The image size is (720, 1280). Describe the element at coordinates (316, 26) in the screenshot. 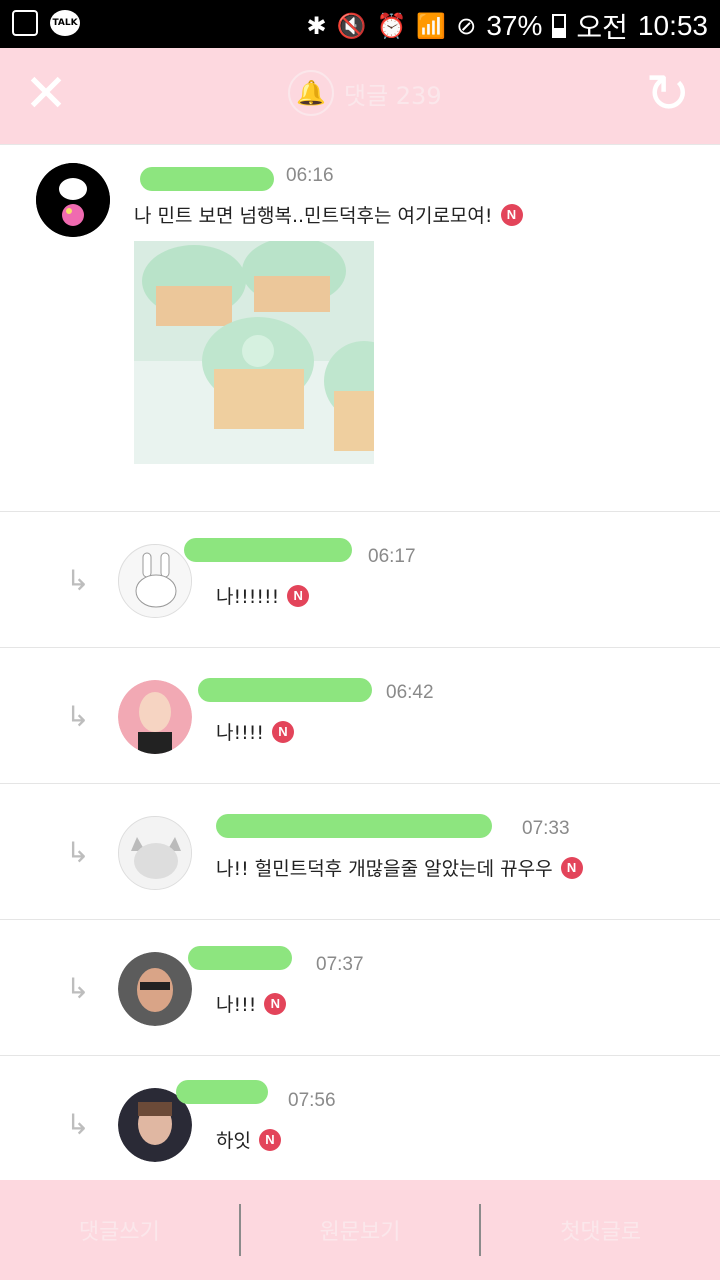

I see `bluetooth-icon: ✱` at that location.